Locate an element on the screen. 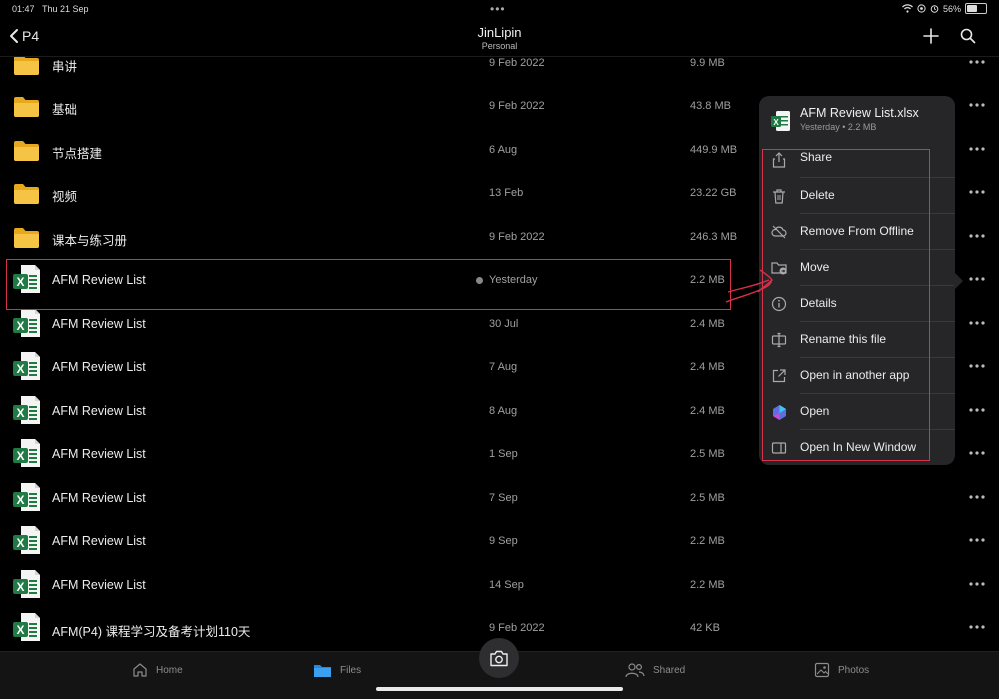 The width and height of the screenshot is (999, 699). menu-item-details: Details is located at coordinates (857, 304).